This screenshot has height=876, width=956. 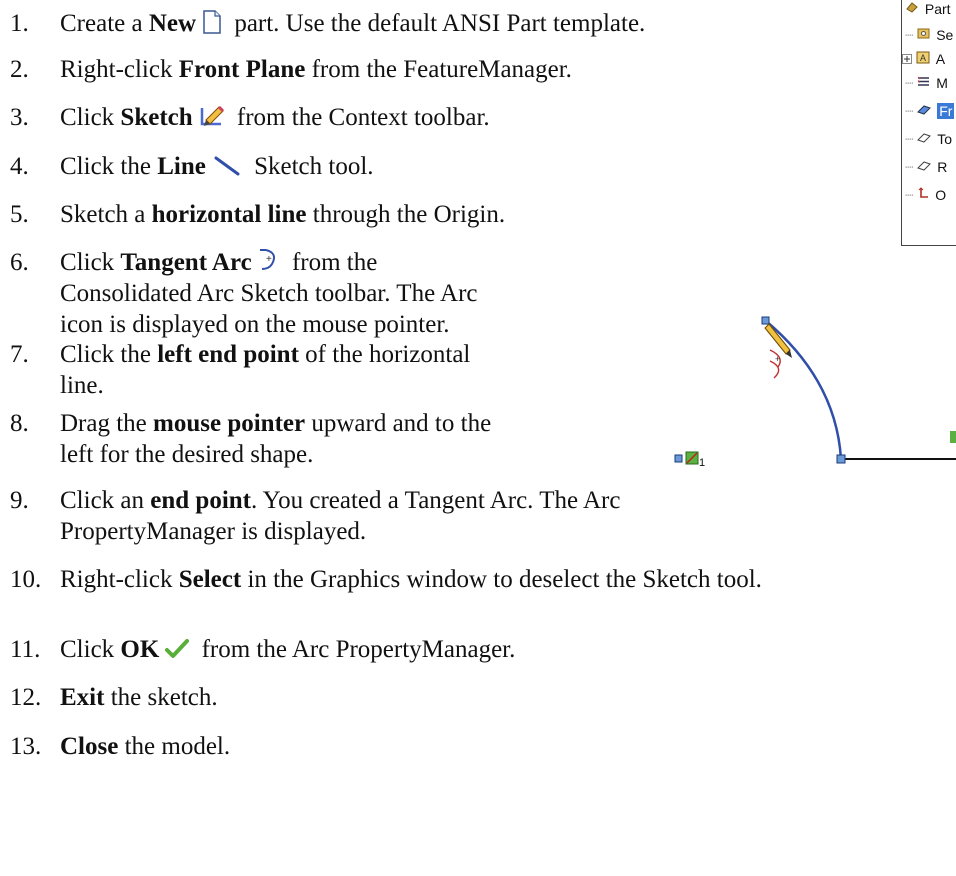 I want to click on bold-term: mouse pointer, so click(x=229, y=423).